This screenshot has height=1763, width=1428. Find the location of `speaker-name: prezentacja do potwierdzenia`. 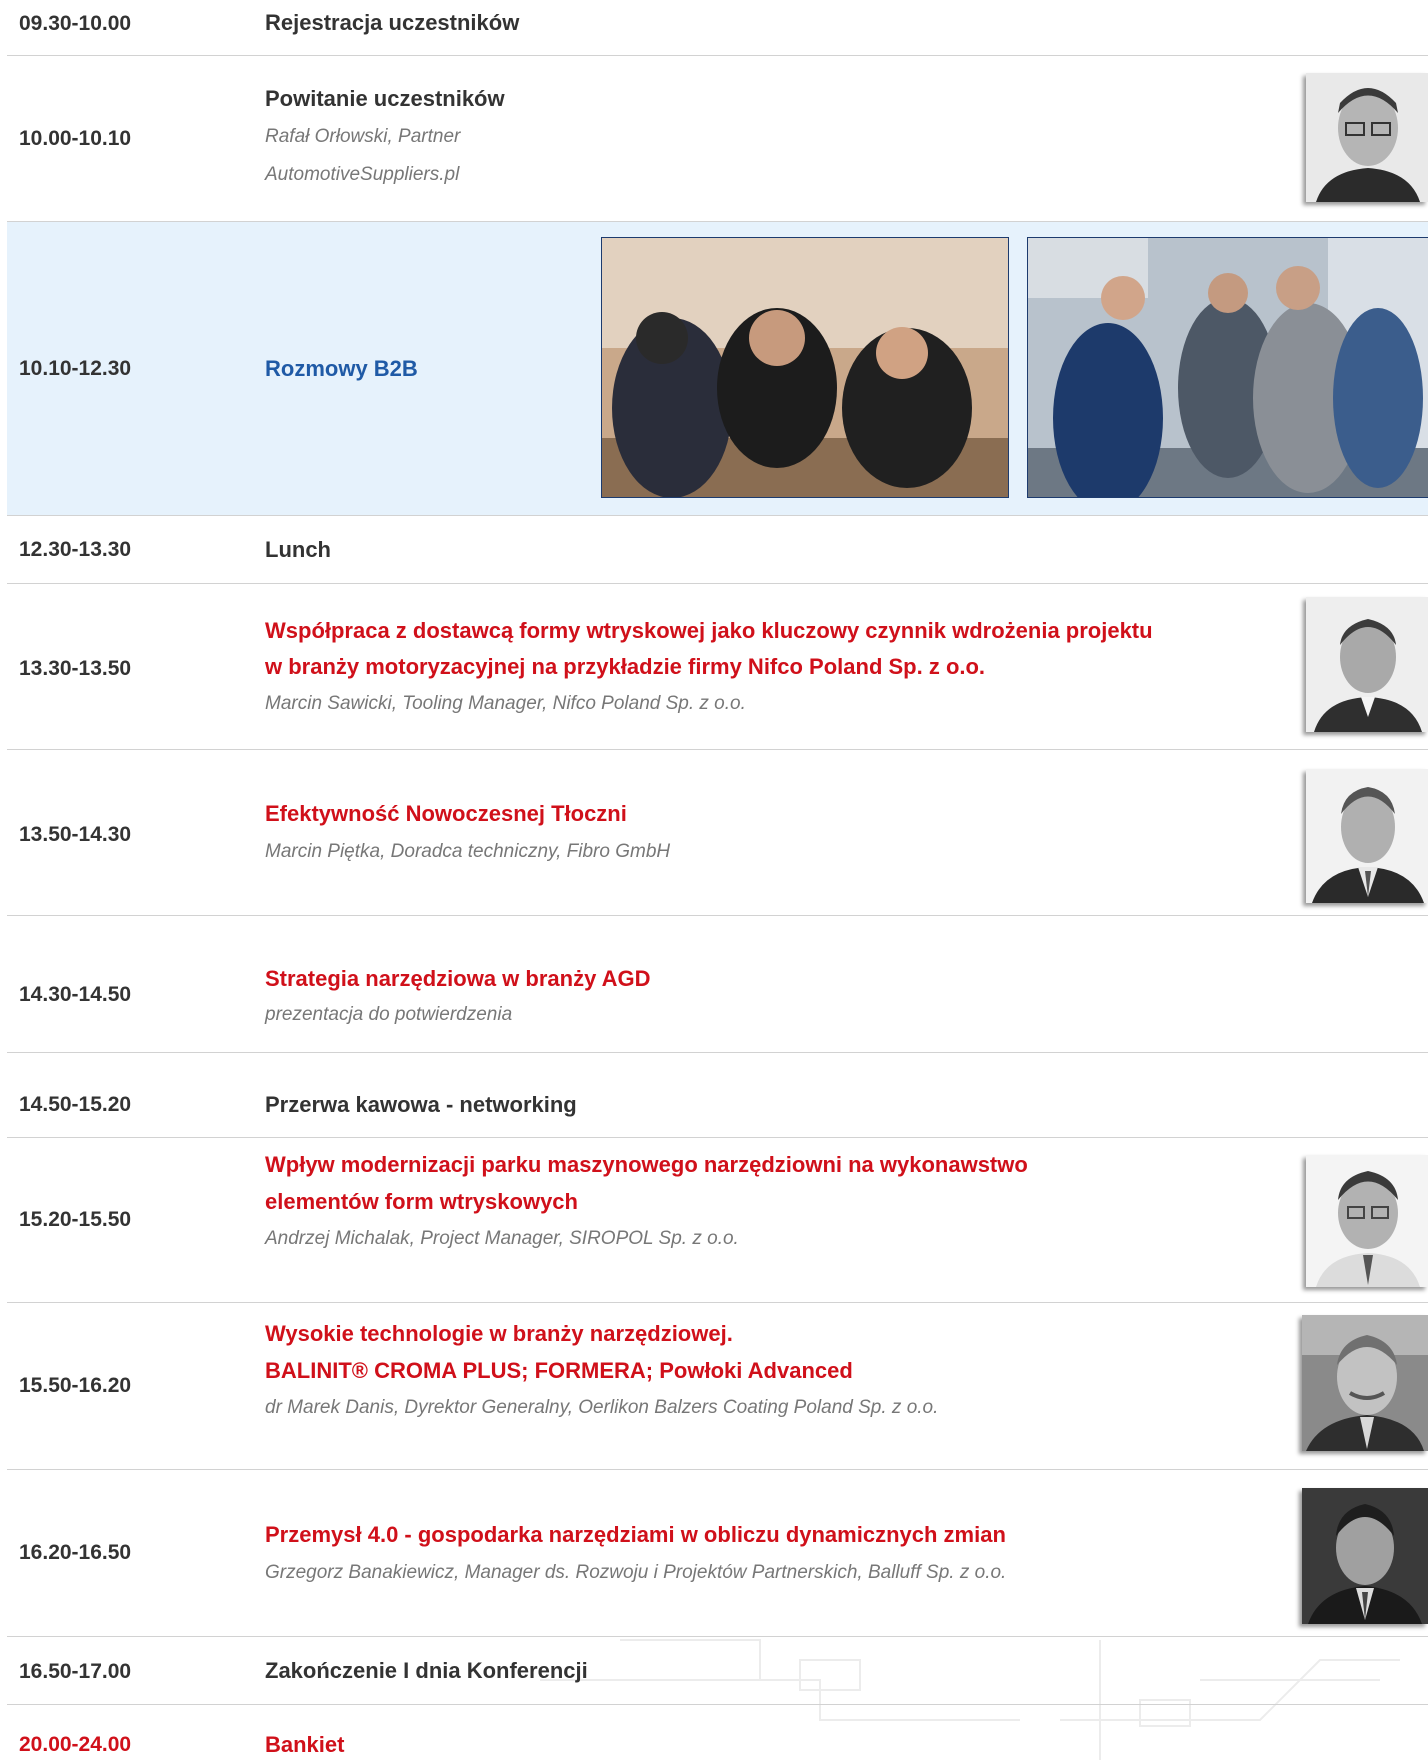

speaker-name: prezentacja do potwierdzenia is located at coordinates (389, 1014).